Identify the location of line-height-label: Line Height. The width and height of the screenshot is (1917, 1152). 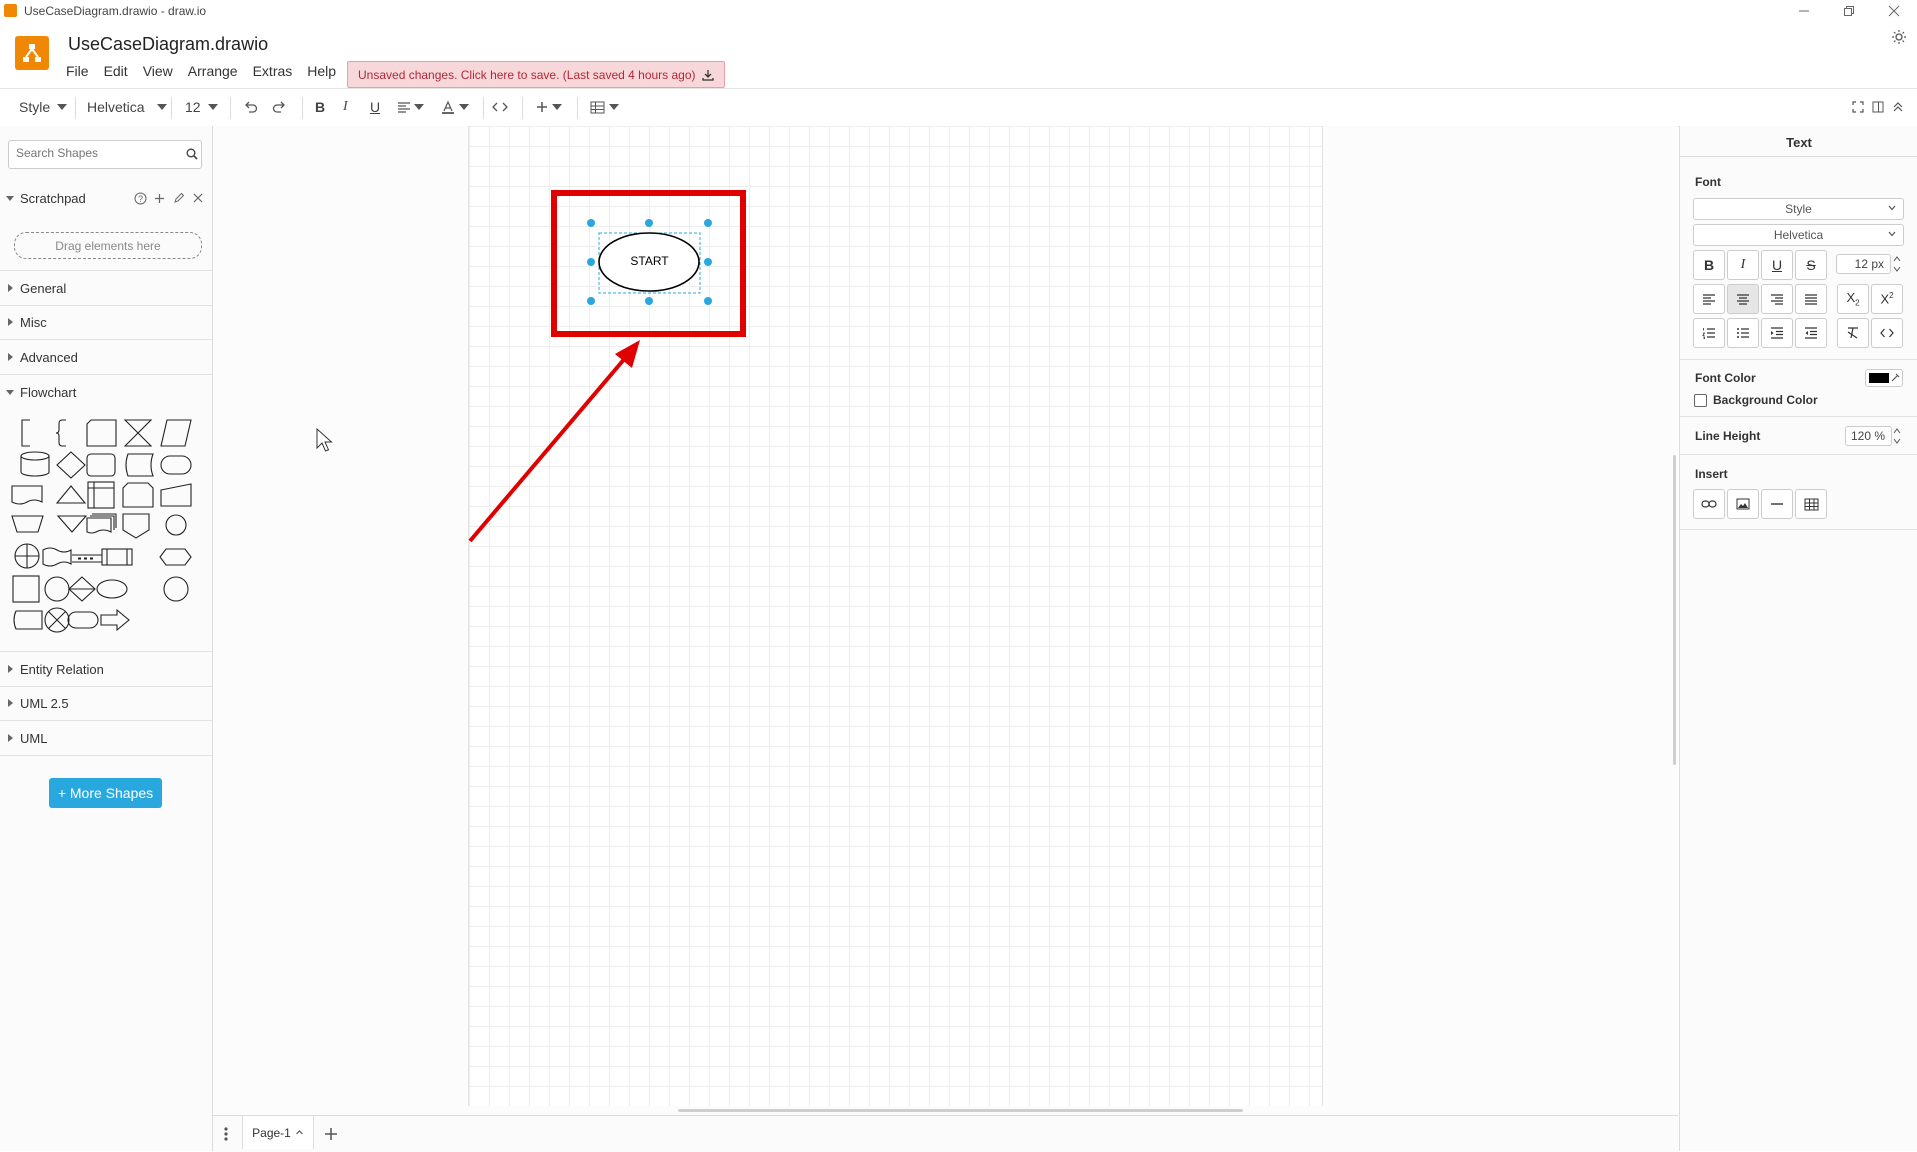
(1728, 436).